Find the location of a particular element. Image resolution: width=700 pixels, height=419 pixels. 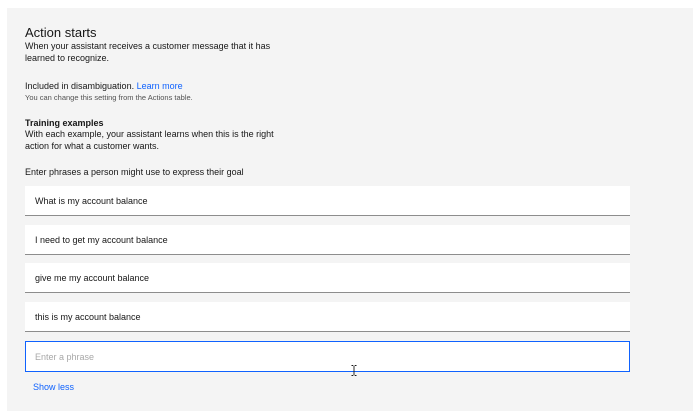

training-examples-heading: Training examples is located at coordinates (64, 123).